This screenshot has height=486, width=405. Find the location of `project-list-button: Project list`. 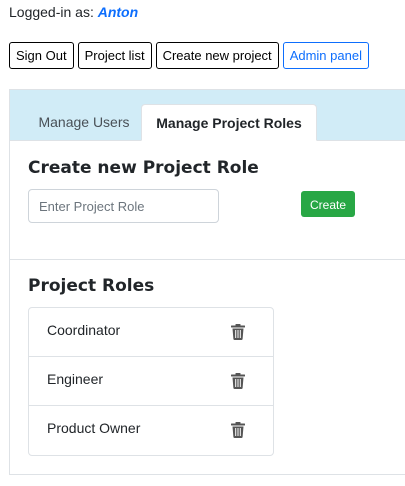

project-list-button: Project list is located at coordinates (114, 55).